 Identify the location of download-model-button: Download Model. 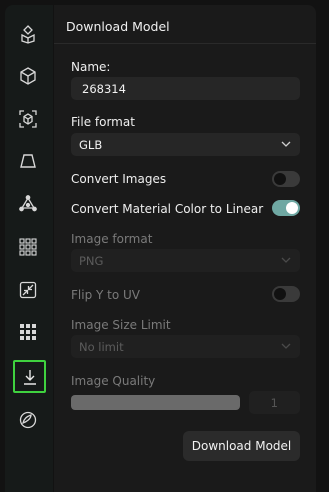
(241, 446).